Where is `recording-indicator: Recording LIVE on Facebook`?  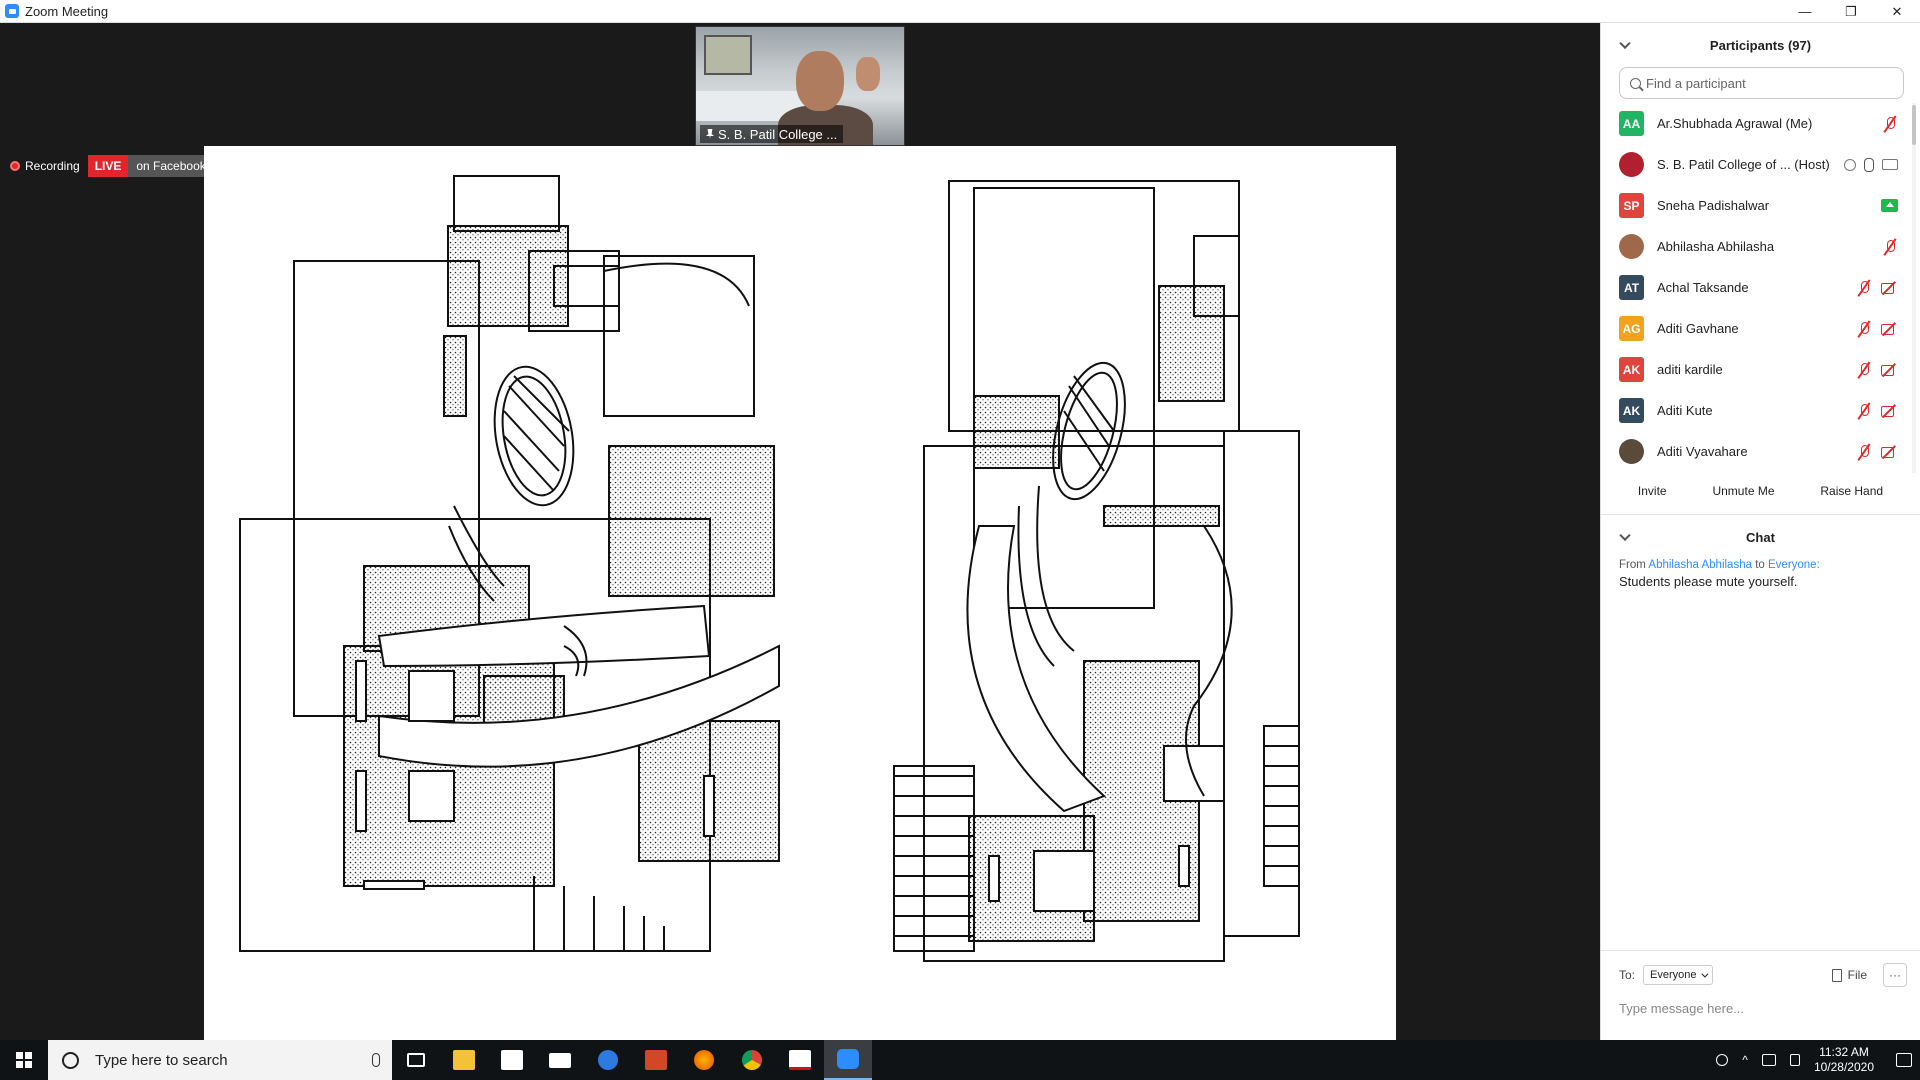
recording-indicator: Recording LIVE on Facebook is located at coordinates (112, 165).